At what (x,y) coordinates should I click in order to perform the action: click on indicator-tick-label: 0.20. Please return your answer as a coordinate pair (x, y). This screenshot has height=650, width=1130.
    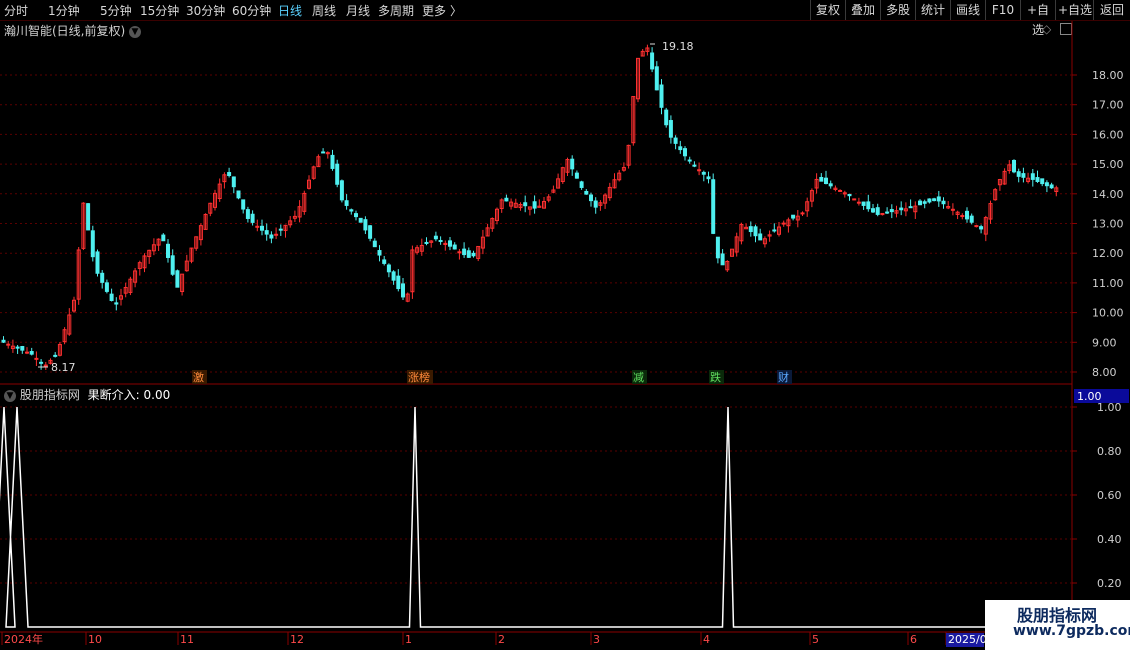
    Looking at the image, I should click on (1109, 583).